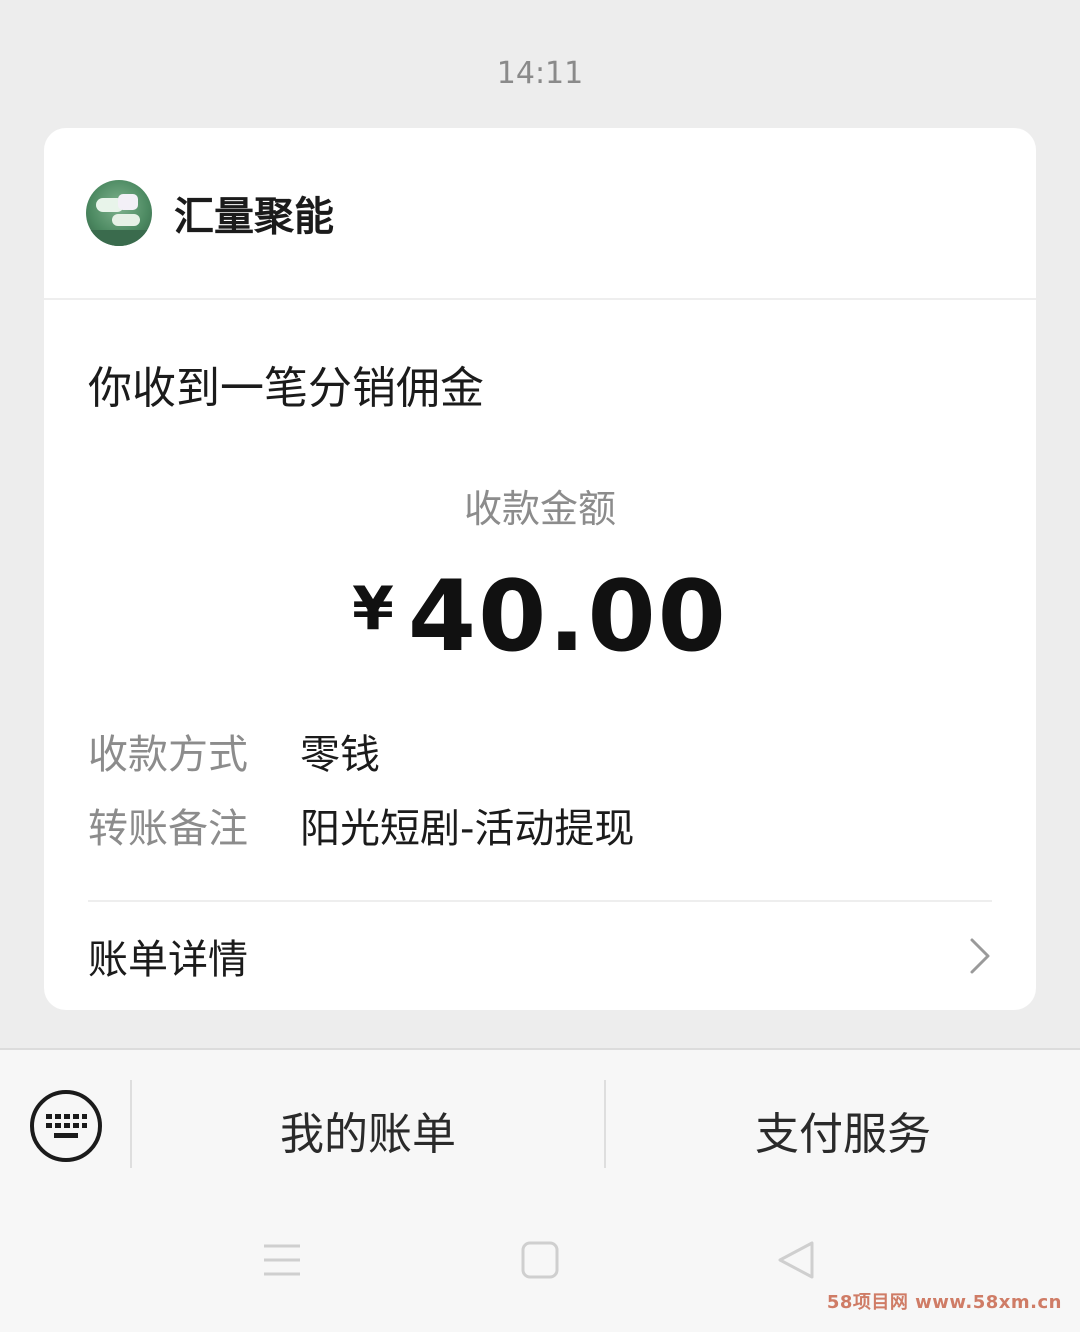  Describe the element at coordinates (119, 213) in the screenshot. I see `merchant-avatar` at that location.